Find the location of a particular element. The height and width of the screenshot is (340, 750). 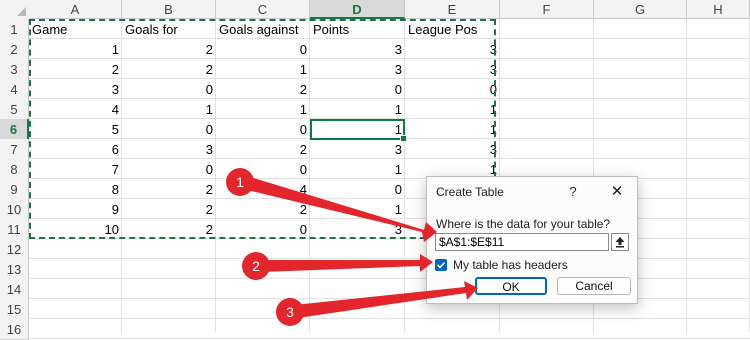

annotation-arrow-2: 2 is located at coordinates (337, 266).